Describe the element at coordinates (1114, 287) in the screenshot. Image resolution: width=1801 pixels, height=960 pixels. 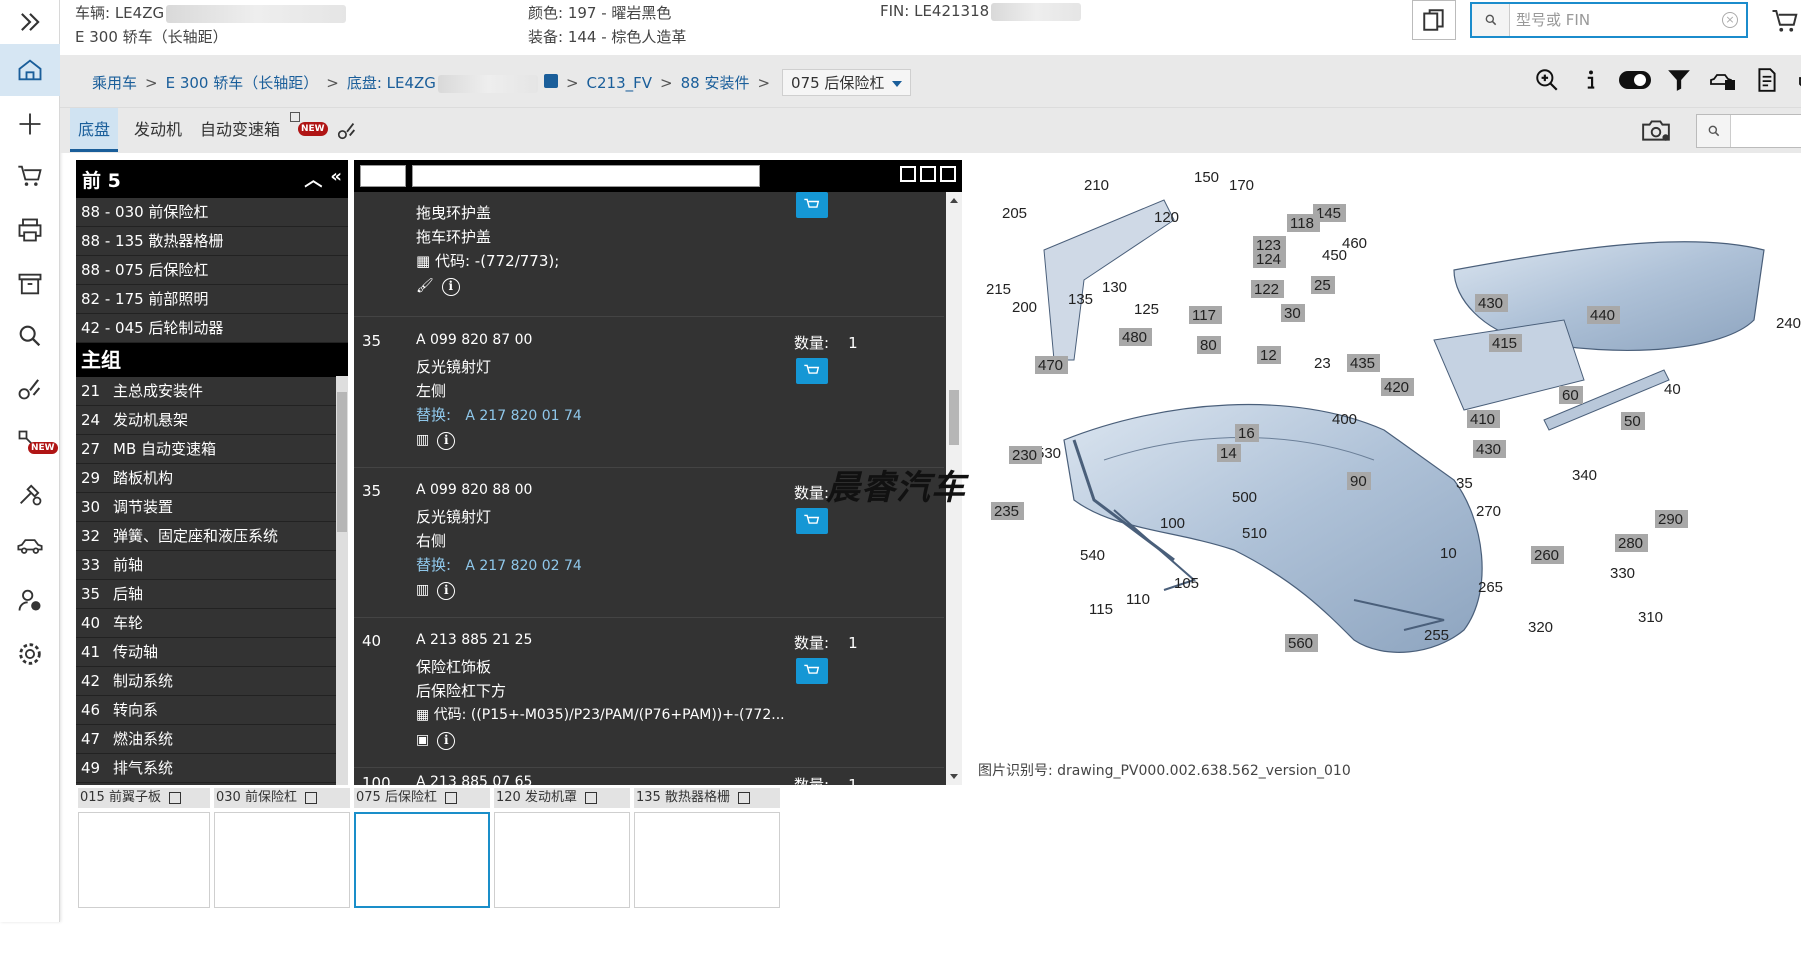
I see `callout-label: 130` at that location.